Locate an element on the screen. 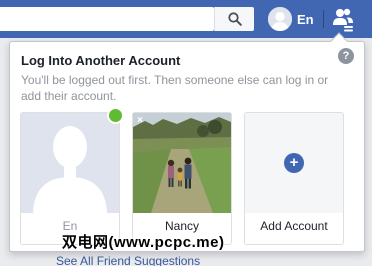 The image size is (372, 266). nav-divider is located at coordinates (323, 19).